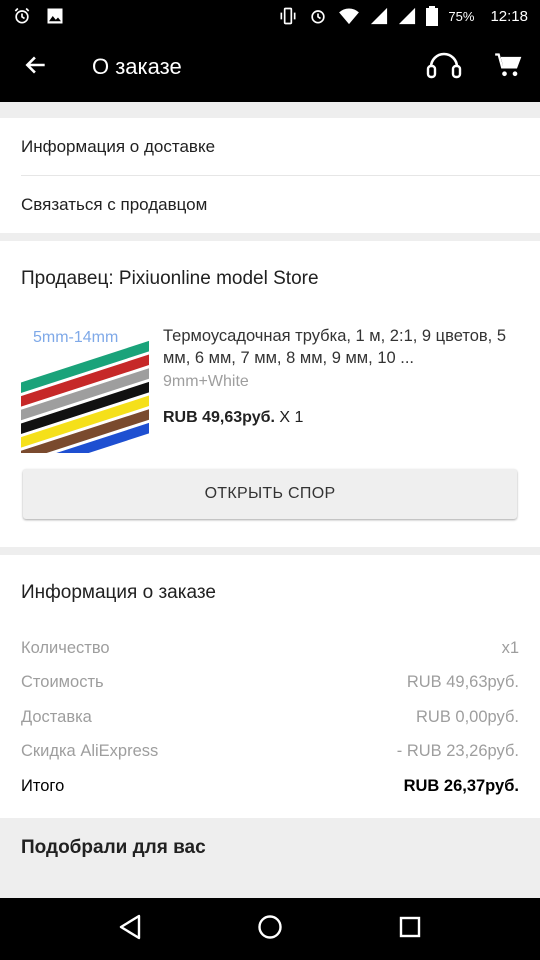 The height and width of the screenshot is (960, 540). Describe the element at coordinates (137, 66) in the screenshot. I see `page-title: О заказе` at that location.